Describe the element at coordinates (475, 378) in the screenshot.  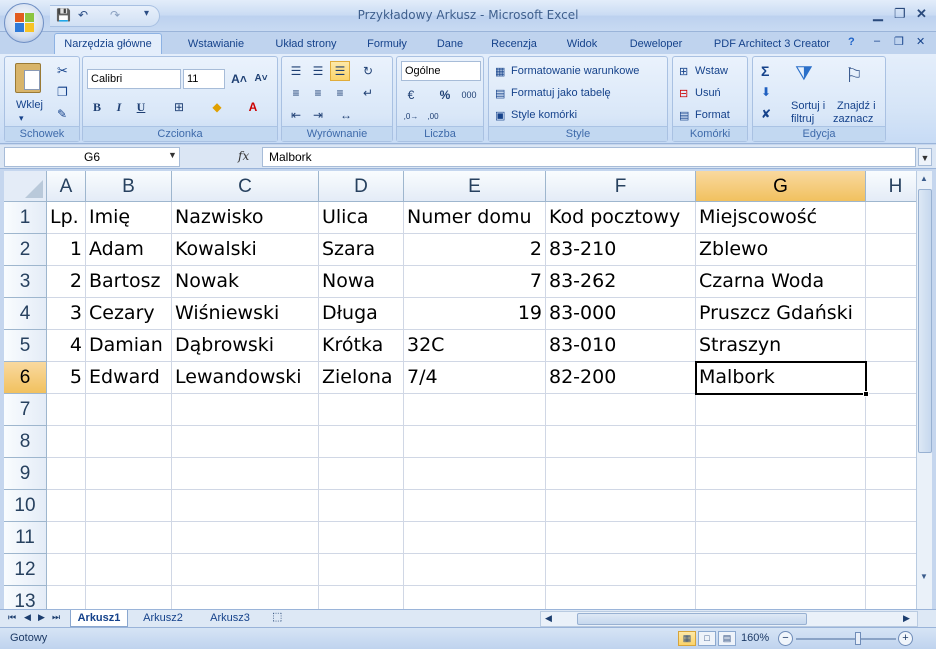
I see `cell-e6: 7/4` at that location.